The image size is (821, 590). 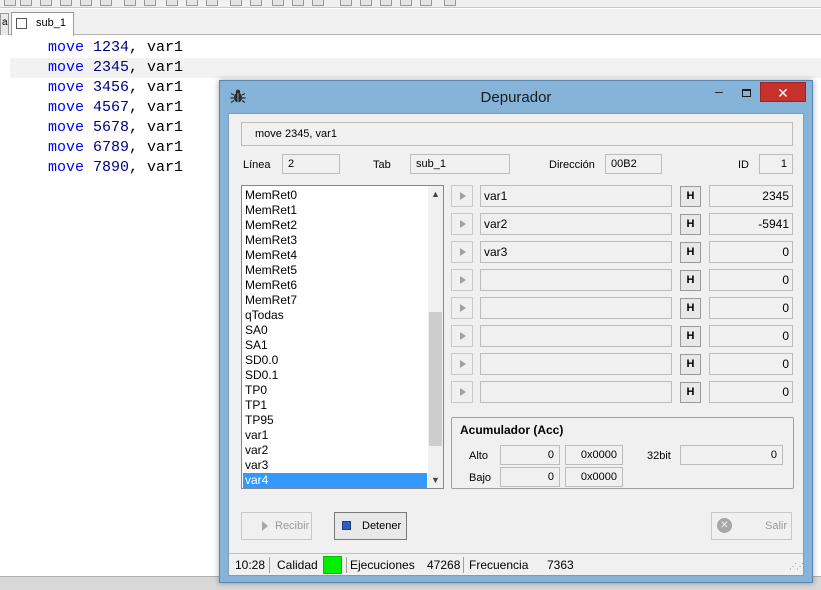 I want to click on direccion-field: 00B2, so click(x=633, y=164).